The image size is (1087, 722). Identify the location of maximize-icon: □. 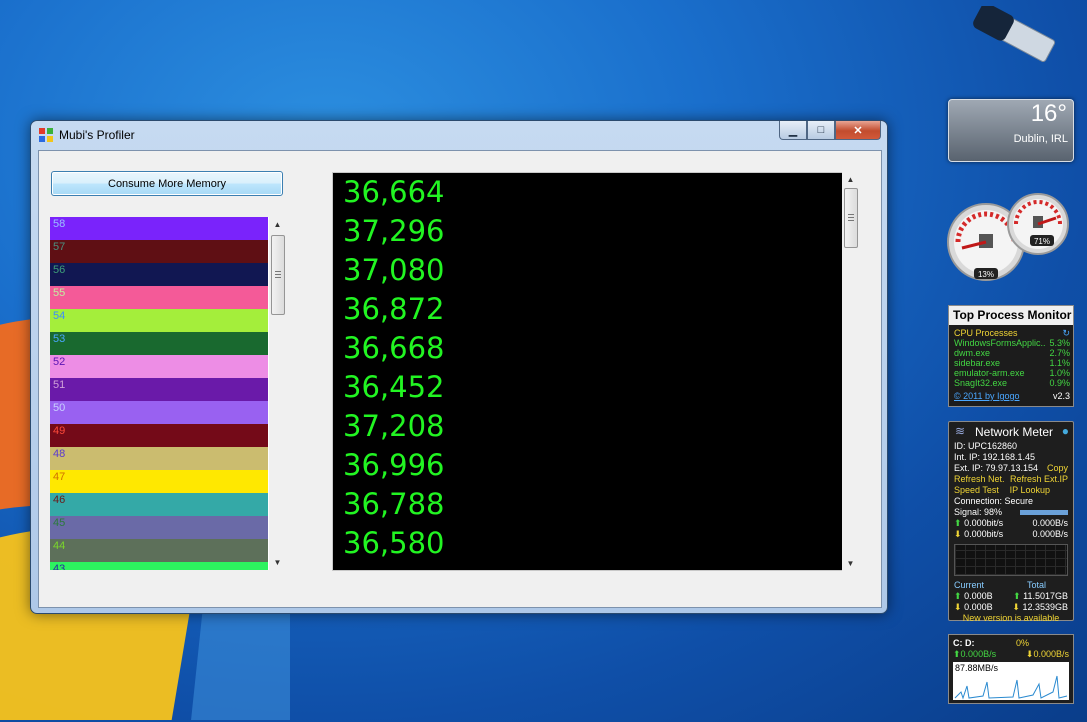
(821, 130).